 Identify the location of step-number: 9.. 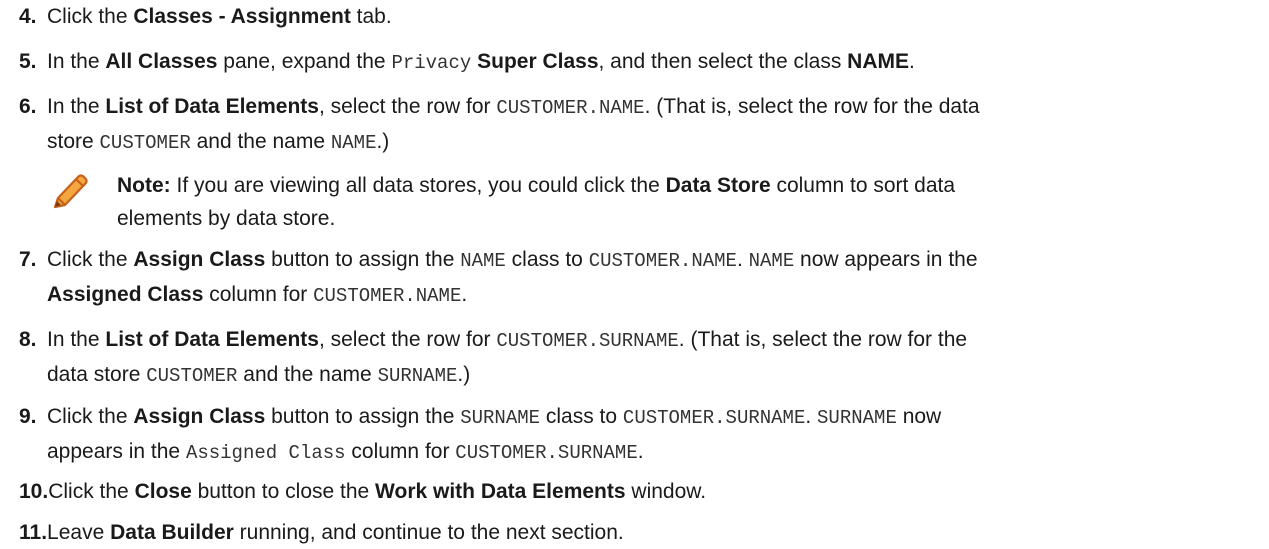
(28, 416).